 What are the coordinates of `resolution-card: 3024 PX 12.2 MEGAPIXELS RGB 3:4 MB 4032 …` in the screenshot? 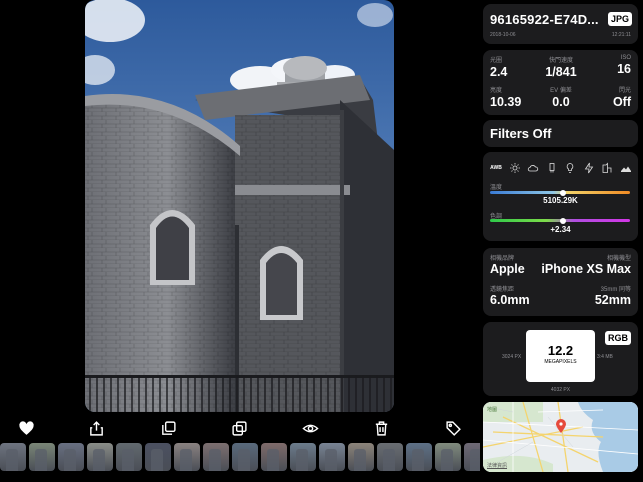 It's located at (560, 359).